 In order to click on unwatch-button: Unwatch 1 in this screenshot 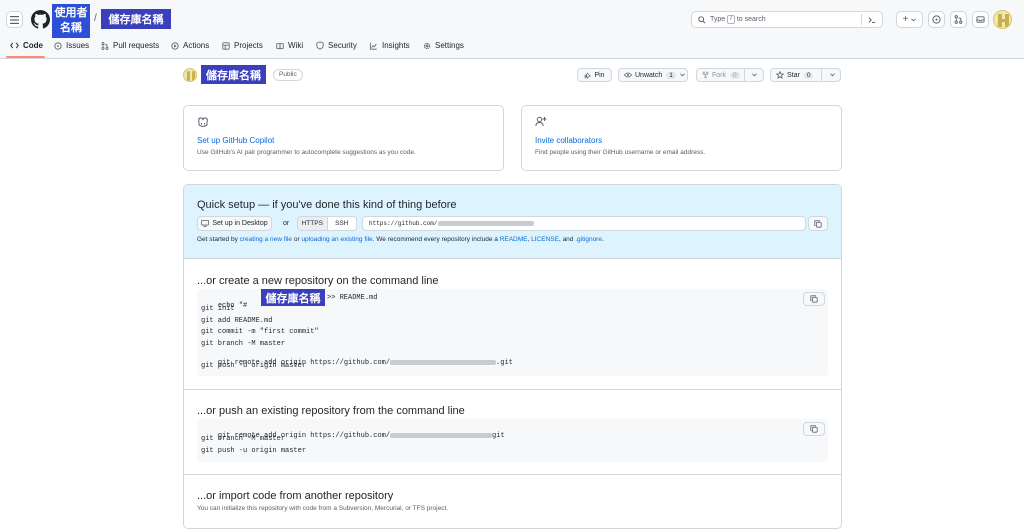, I will do `click(653, 75)`.